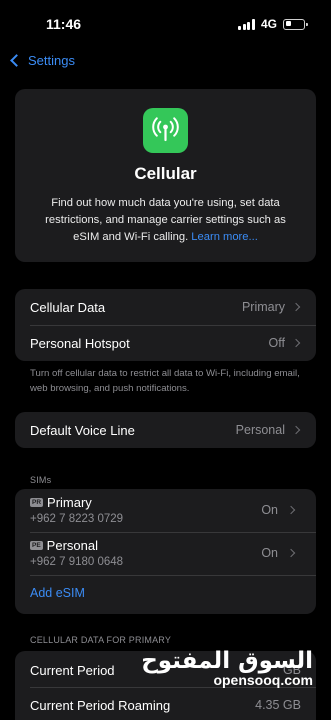 The width and height of the screenshot is (331, 720). What do you see at coordinates (51, 60) in the screenshot?
I see `back-label: Settings` at bounding box center [51, 60].